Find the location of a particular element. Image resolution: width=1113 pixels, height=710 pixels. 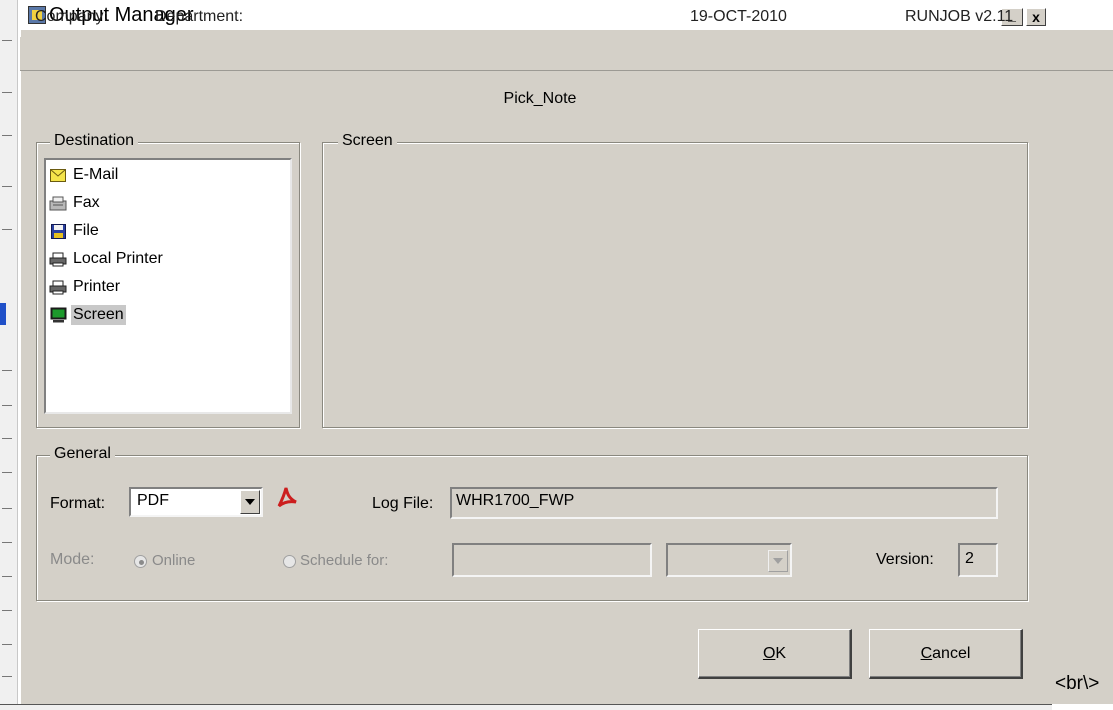

company-label: Company: is located at coordinates (71, 16).